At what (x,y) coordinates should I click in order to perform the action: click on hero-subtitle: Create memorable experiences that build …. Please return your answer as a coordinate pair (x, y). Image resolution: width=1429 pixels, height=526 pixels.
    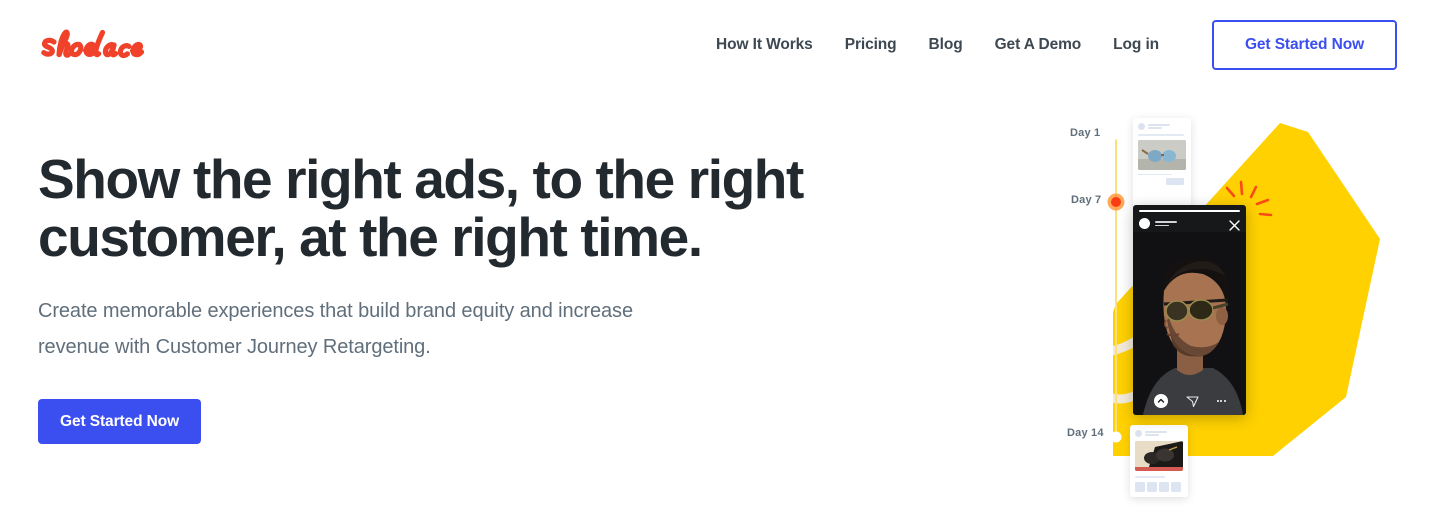
    Looking at the image, I should click on (335, 329).